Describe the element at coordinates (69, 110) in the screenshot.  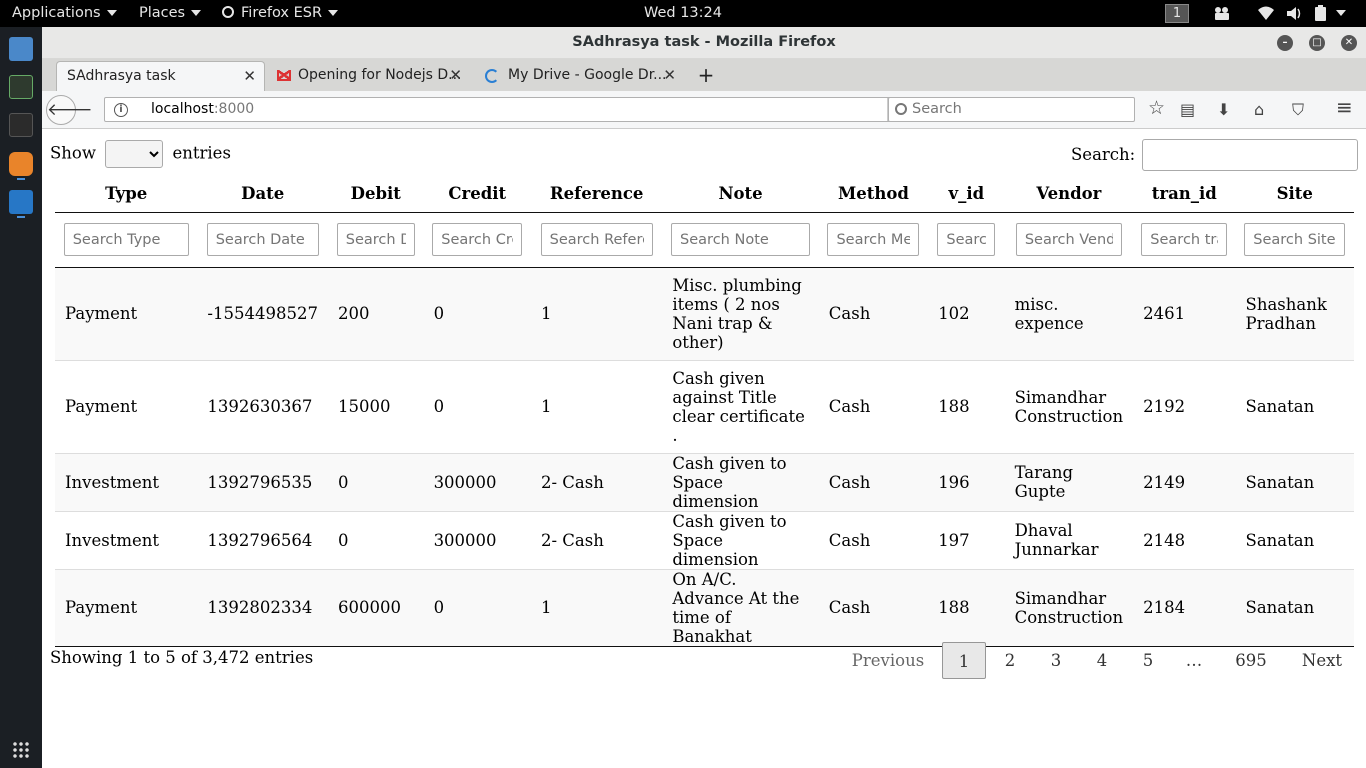
I see `back-button: 🡐` at that location.